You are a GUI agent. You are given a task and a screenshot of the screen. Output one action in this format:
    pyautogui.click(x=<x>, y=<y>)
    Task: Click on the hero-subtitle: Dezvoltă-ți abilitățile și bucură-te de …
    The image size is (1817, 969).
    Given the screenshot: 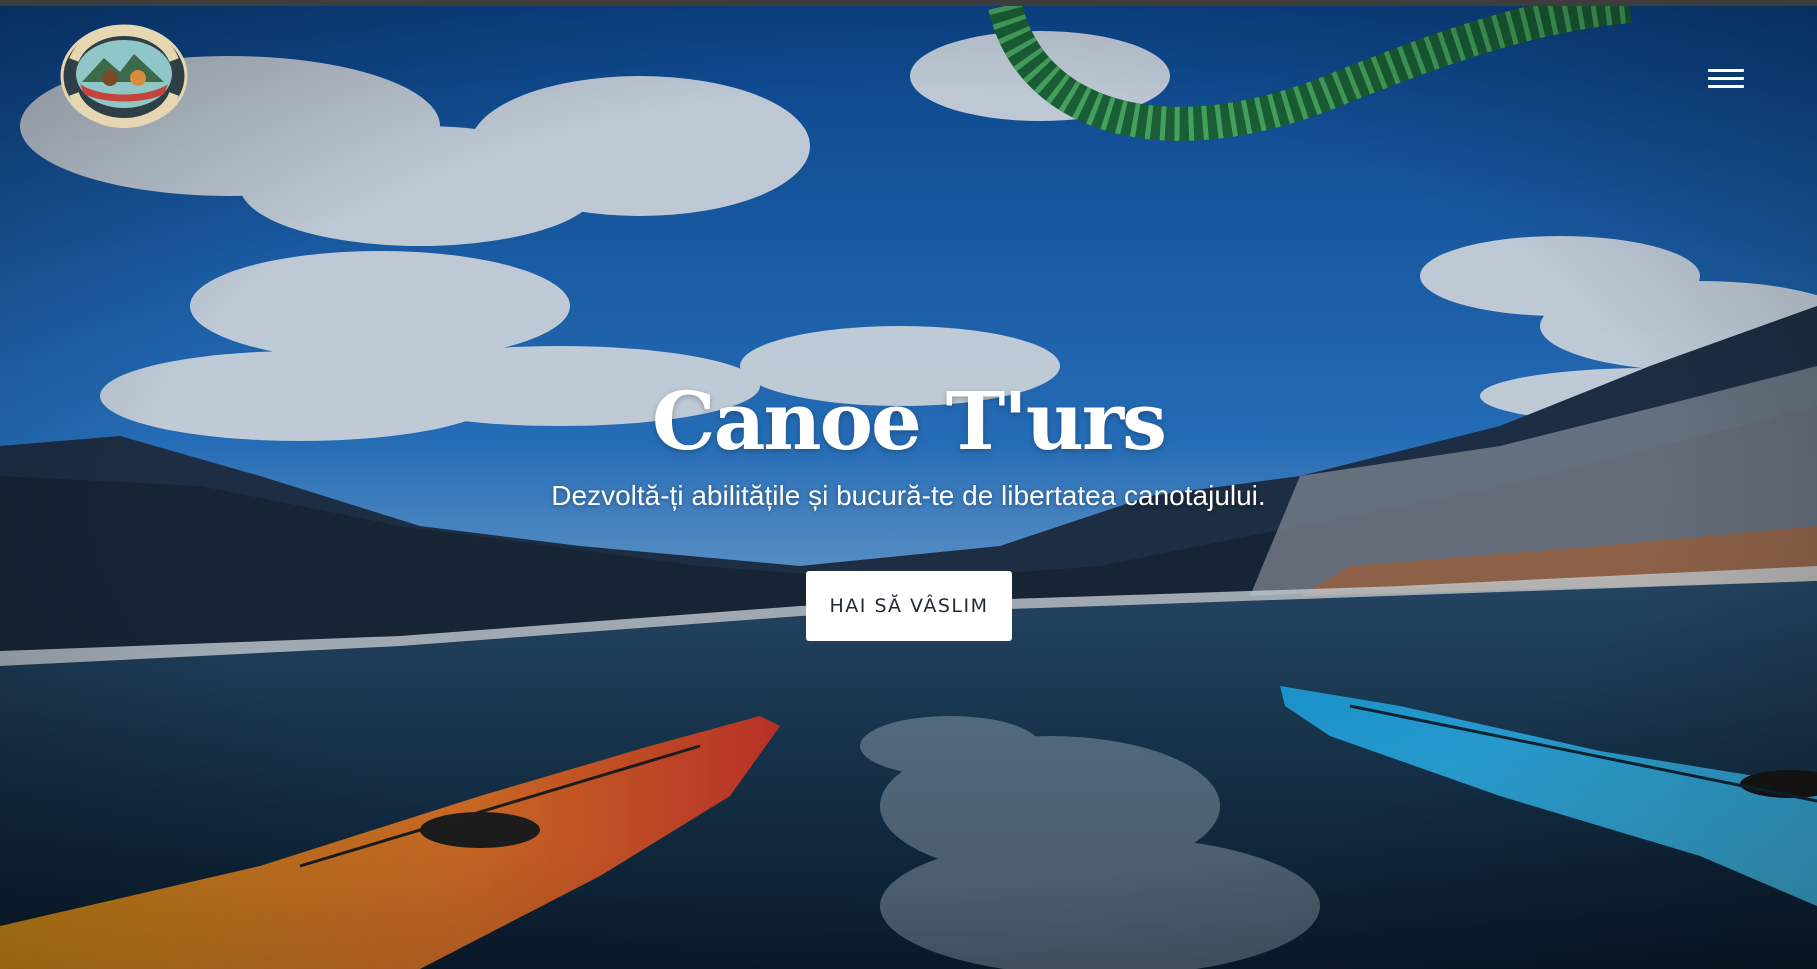 What is the action you would take?
    pyautogui.click(x=908, y=495)
    